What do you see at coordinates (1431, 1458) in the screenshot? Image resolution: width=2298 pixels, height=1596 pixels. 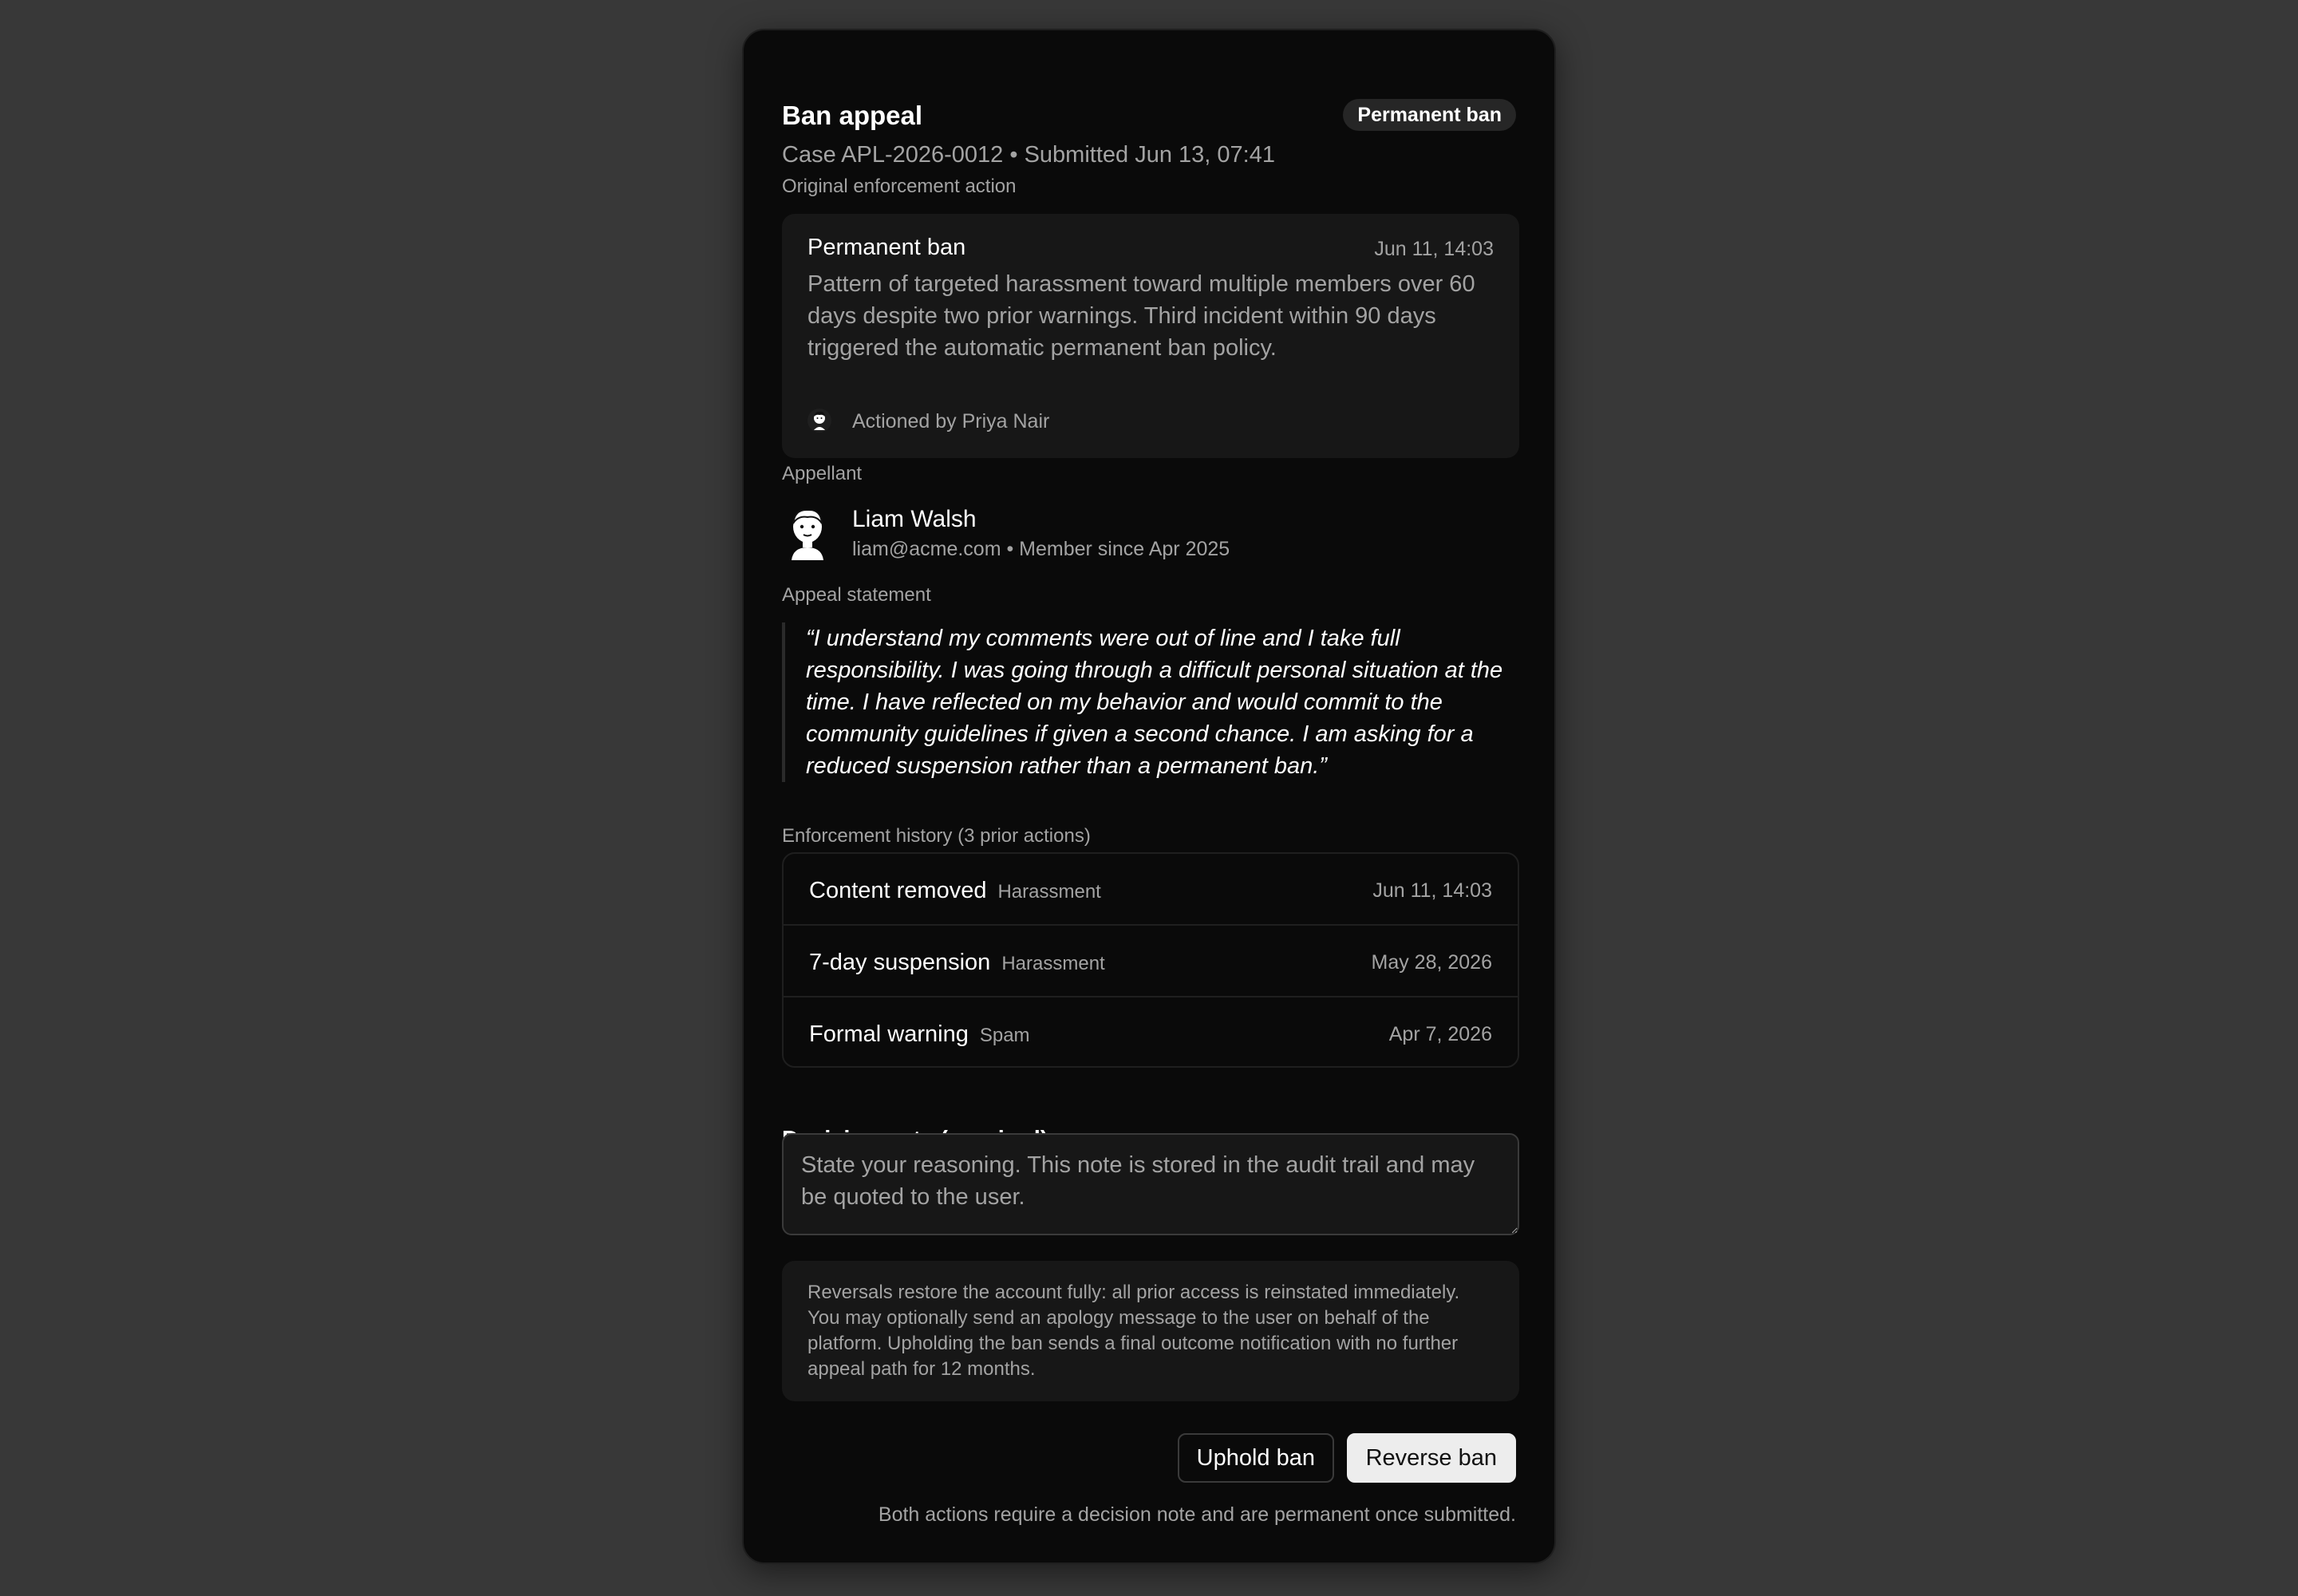 I see `reverse-ban-button: Reverse ban` at bounding box center [1431, 1458].